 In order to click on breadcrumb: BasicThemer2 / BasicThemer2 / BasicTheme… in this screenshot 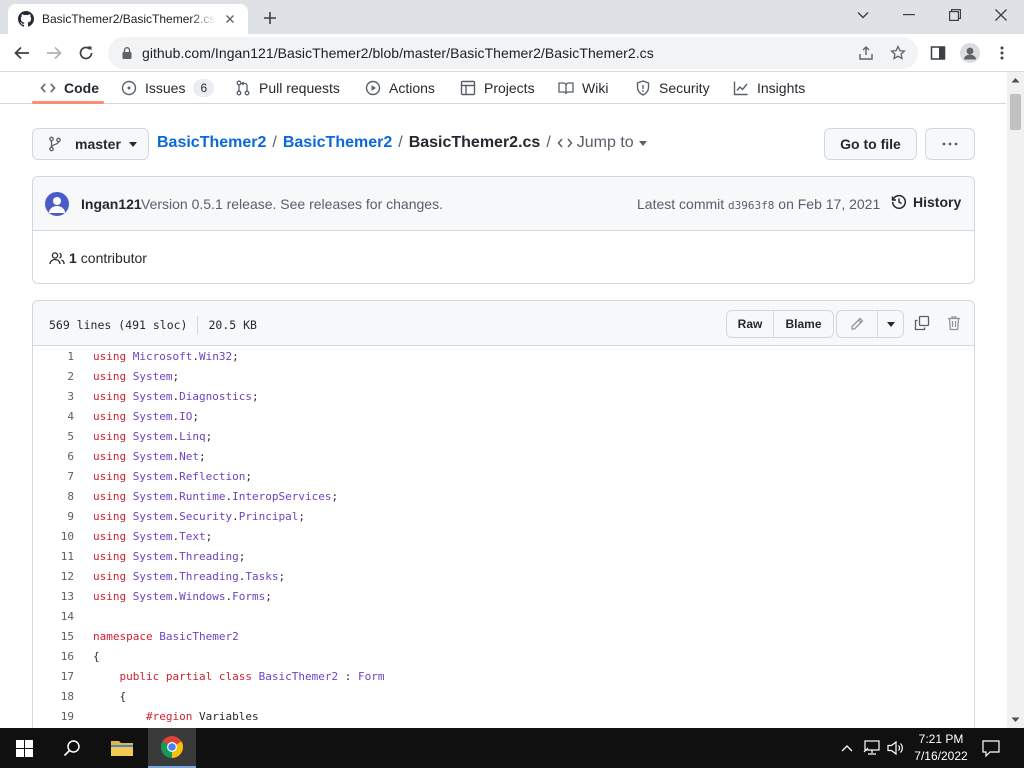, I will do `click(402, 143)`.